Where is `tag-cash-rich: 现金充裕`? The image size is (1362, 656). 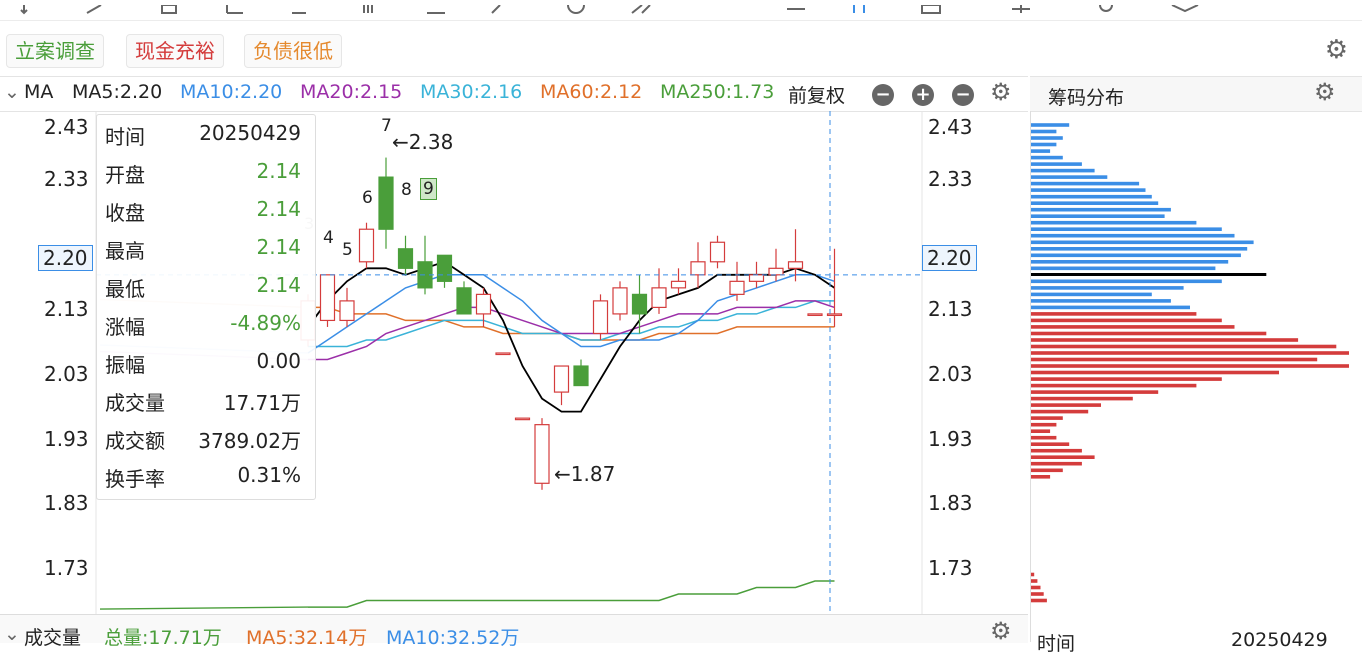 tag-cash-rich: 现金充裕 is located at coordinates (175, 51).